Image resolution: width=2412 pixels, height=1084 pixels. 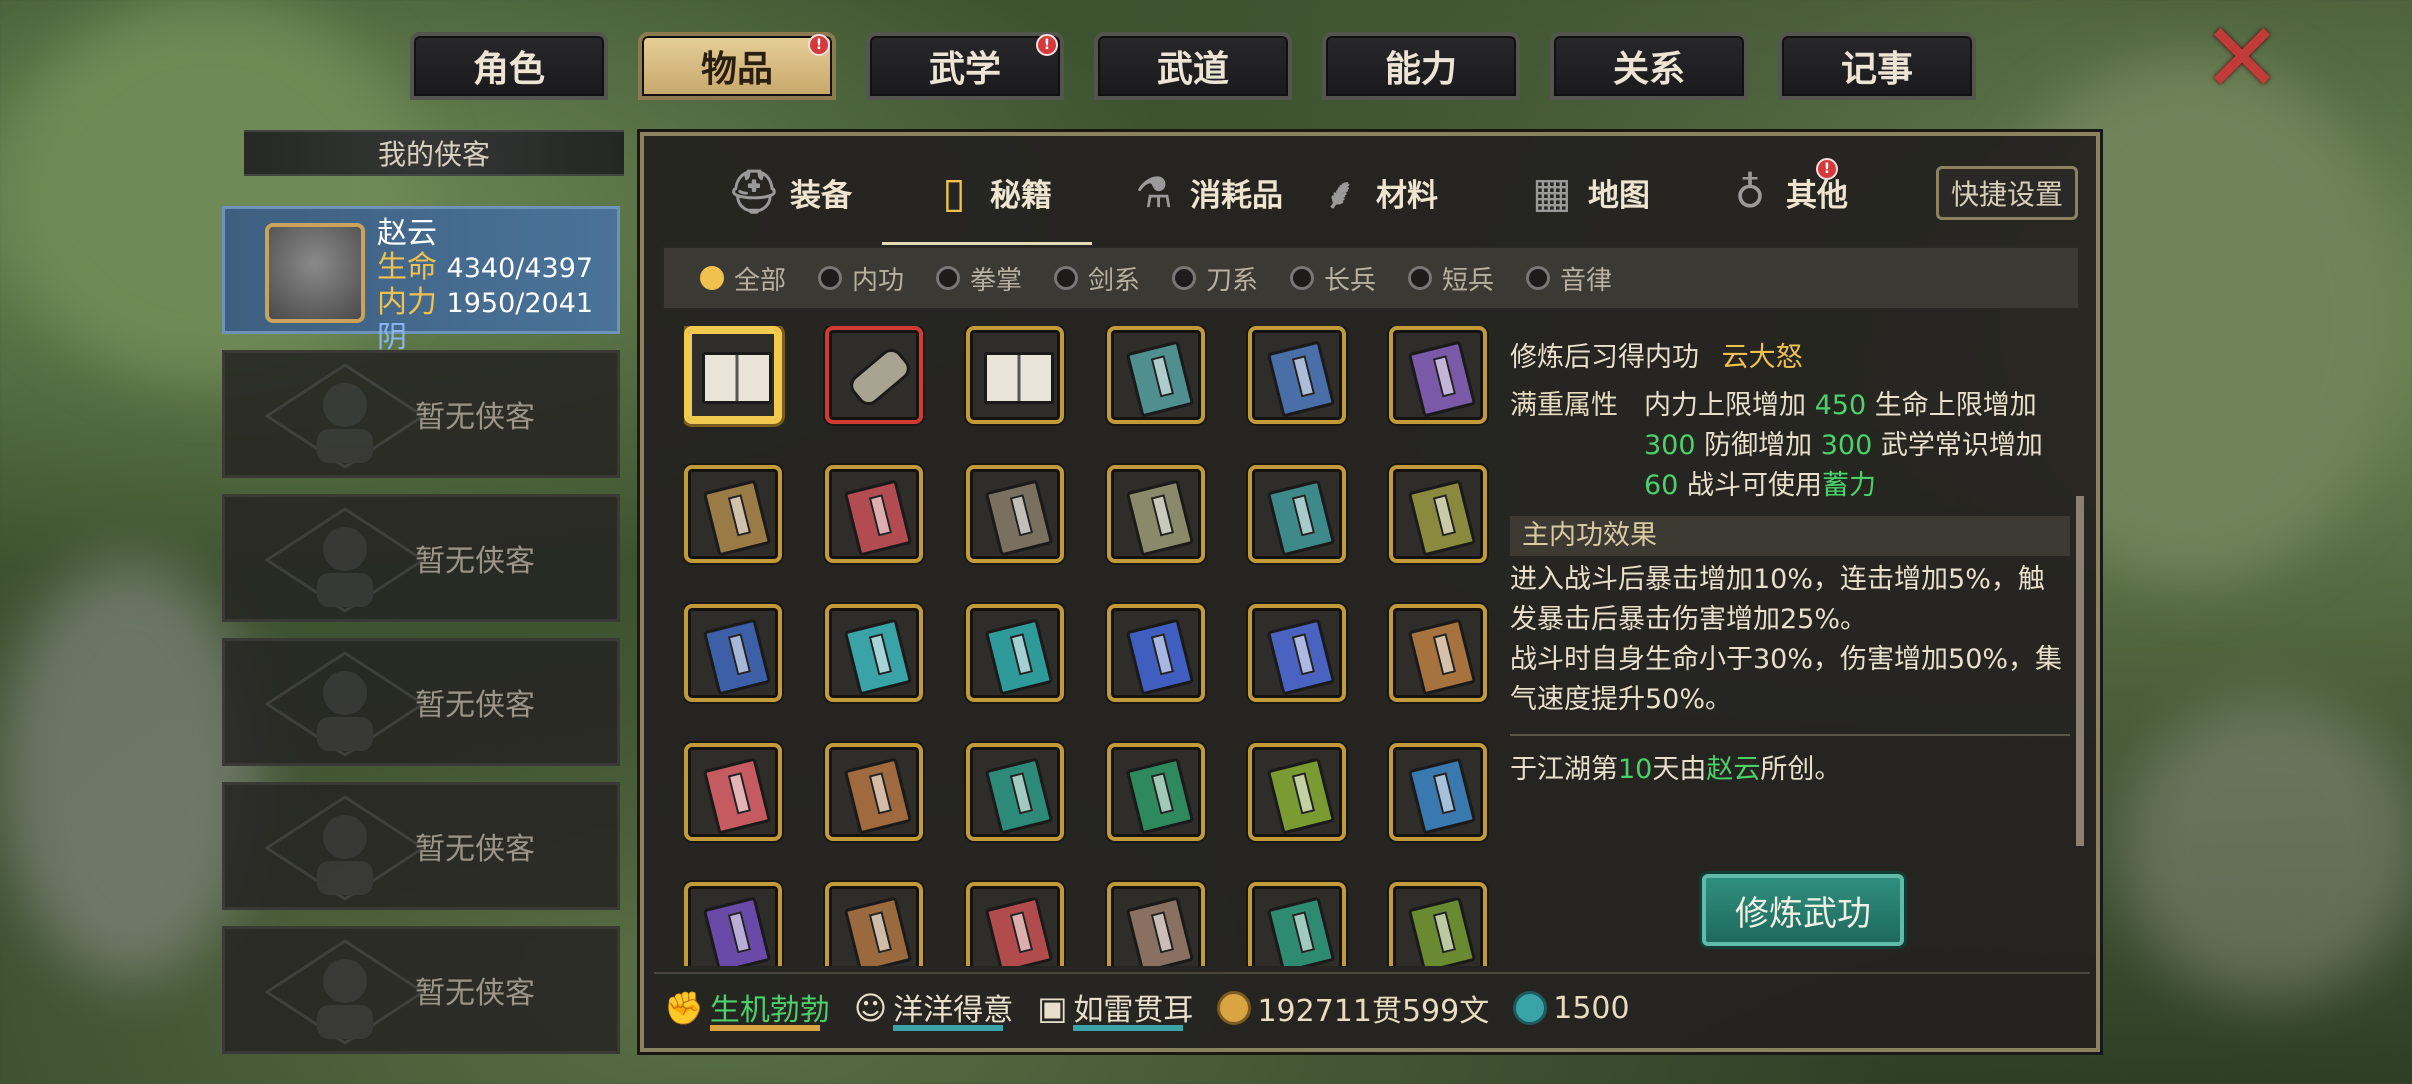 What do you see at coordinates (1649, 66) in the screenshot?
I see `tab-6: 关系` at bounding box center [1649, 66].